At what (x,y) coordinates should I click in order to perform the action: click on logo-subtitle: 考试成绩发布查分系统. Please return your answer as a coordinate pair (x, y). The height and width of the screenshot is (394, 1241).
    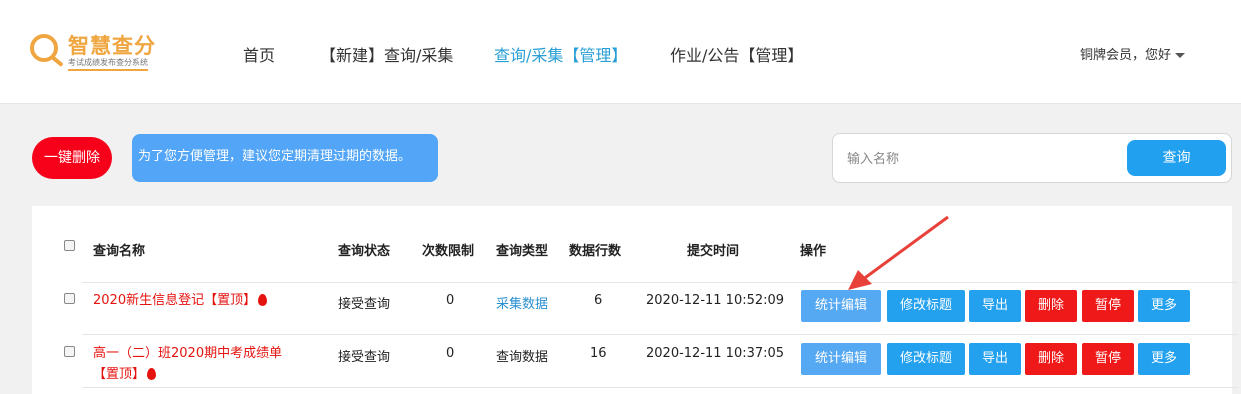
    Looking at the image, I should click on (108, 64).